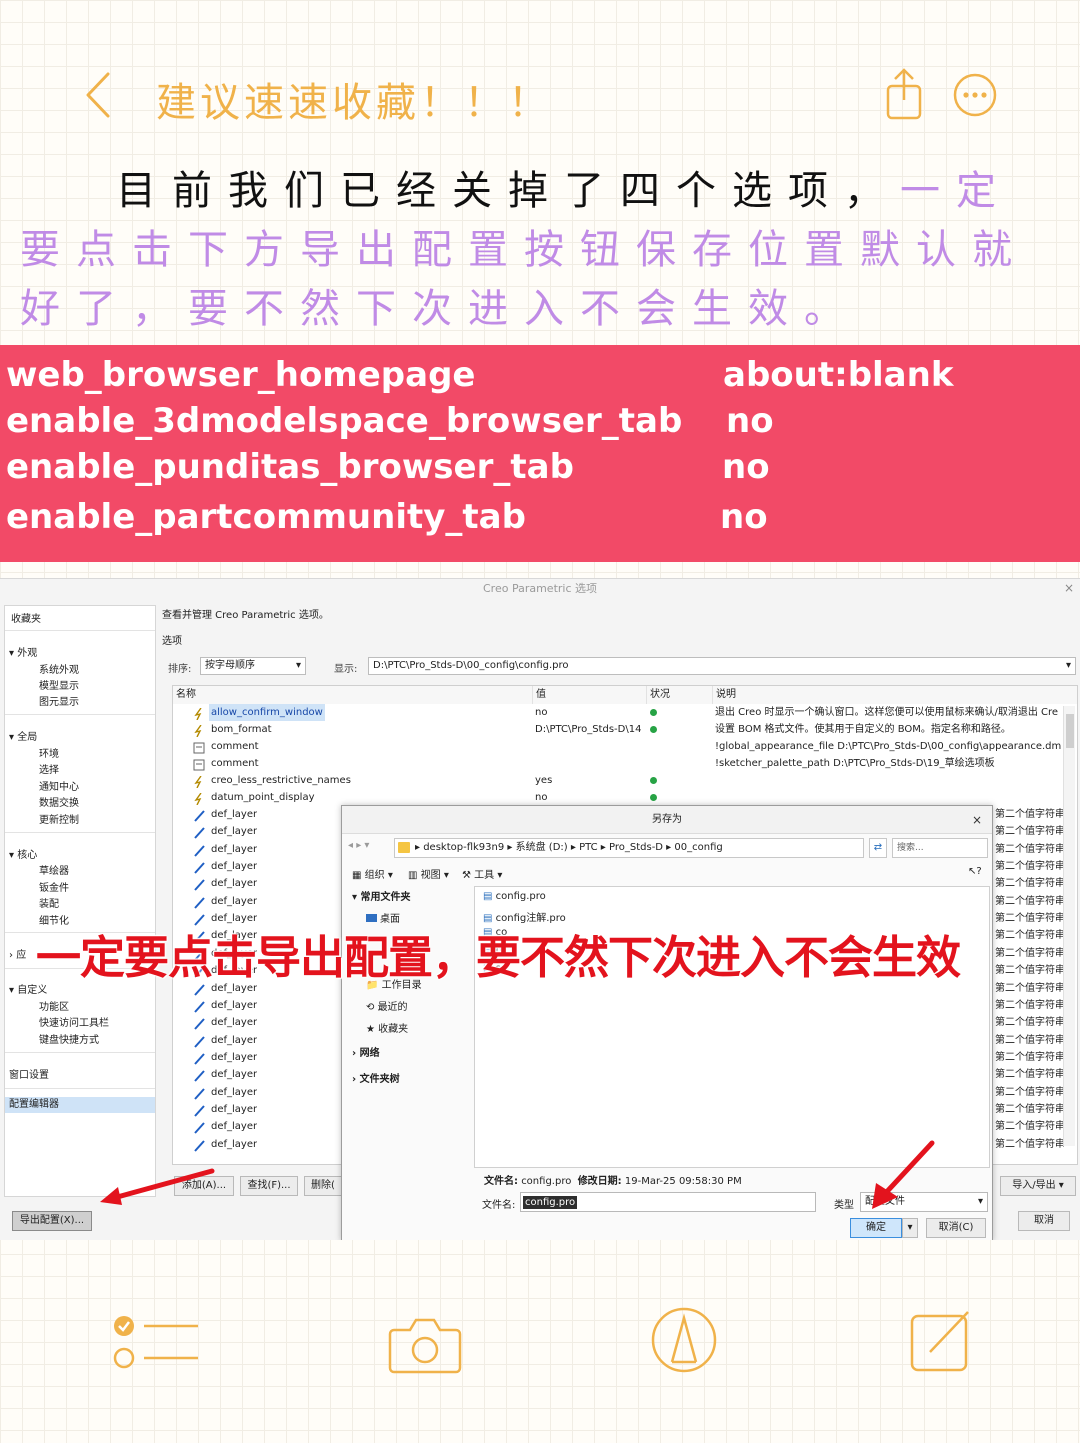 Image resolution: width=1080 pixels, height=1443 pixels. What do you see at coordinates (941, 1340) in the screenshot?
I see `edit-icon` at bounding box center [941, 1340].